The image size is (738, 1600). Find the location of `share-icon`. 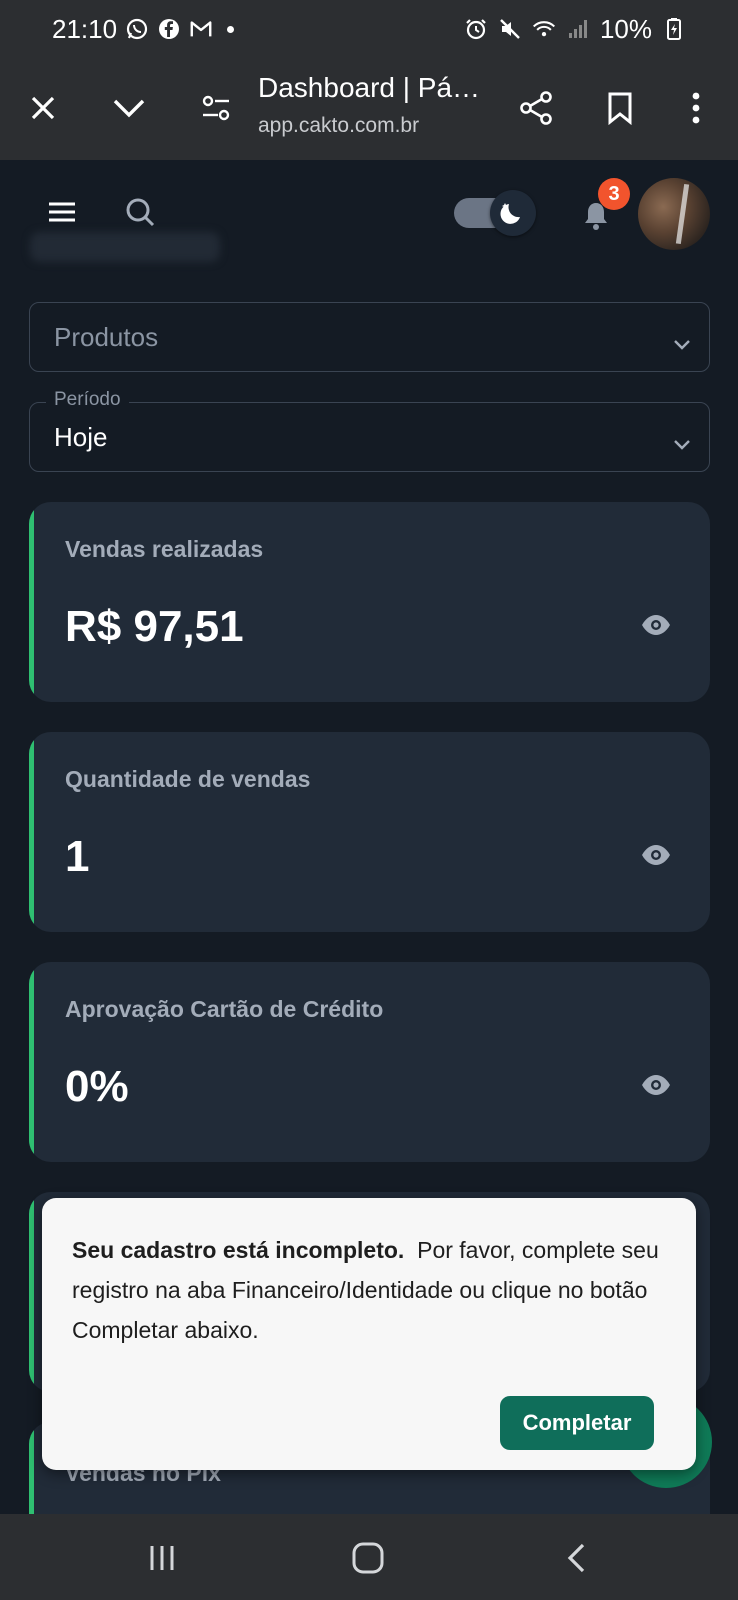

share-icon is located at coordinates (536, 108).